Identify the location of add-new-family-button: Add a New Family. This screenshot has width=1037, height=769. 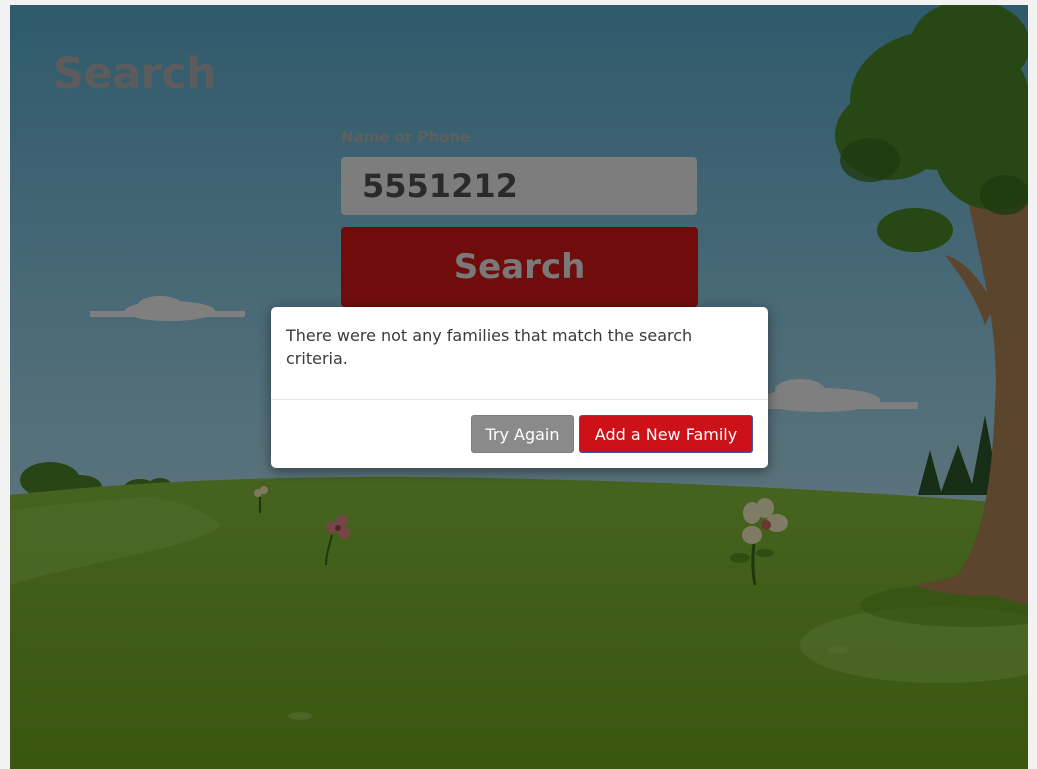
(666, 434).